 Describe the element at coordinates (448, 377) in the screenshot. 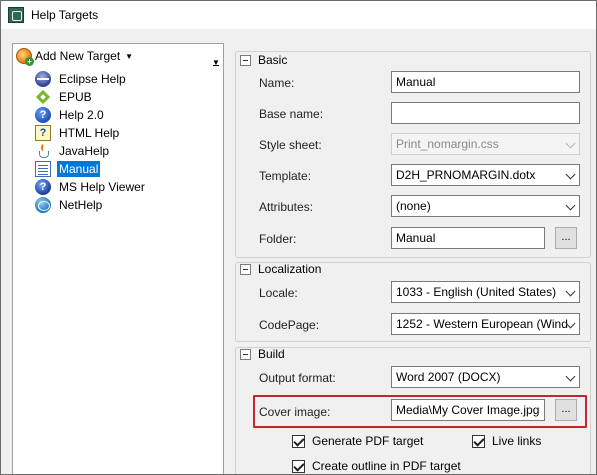

I see `output-format-value: Word 2007 (DOCX)` at that location.